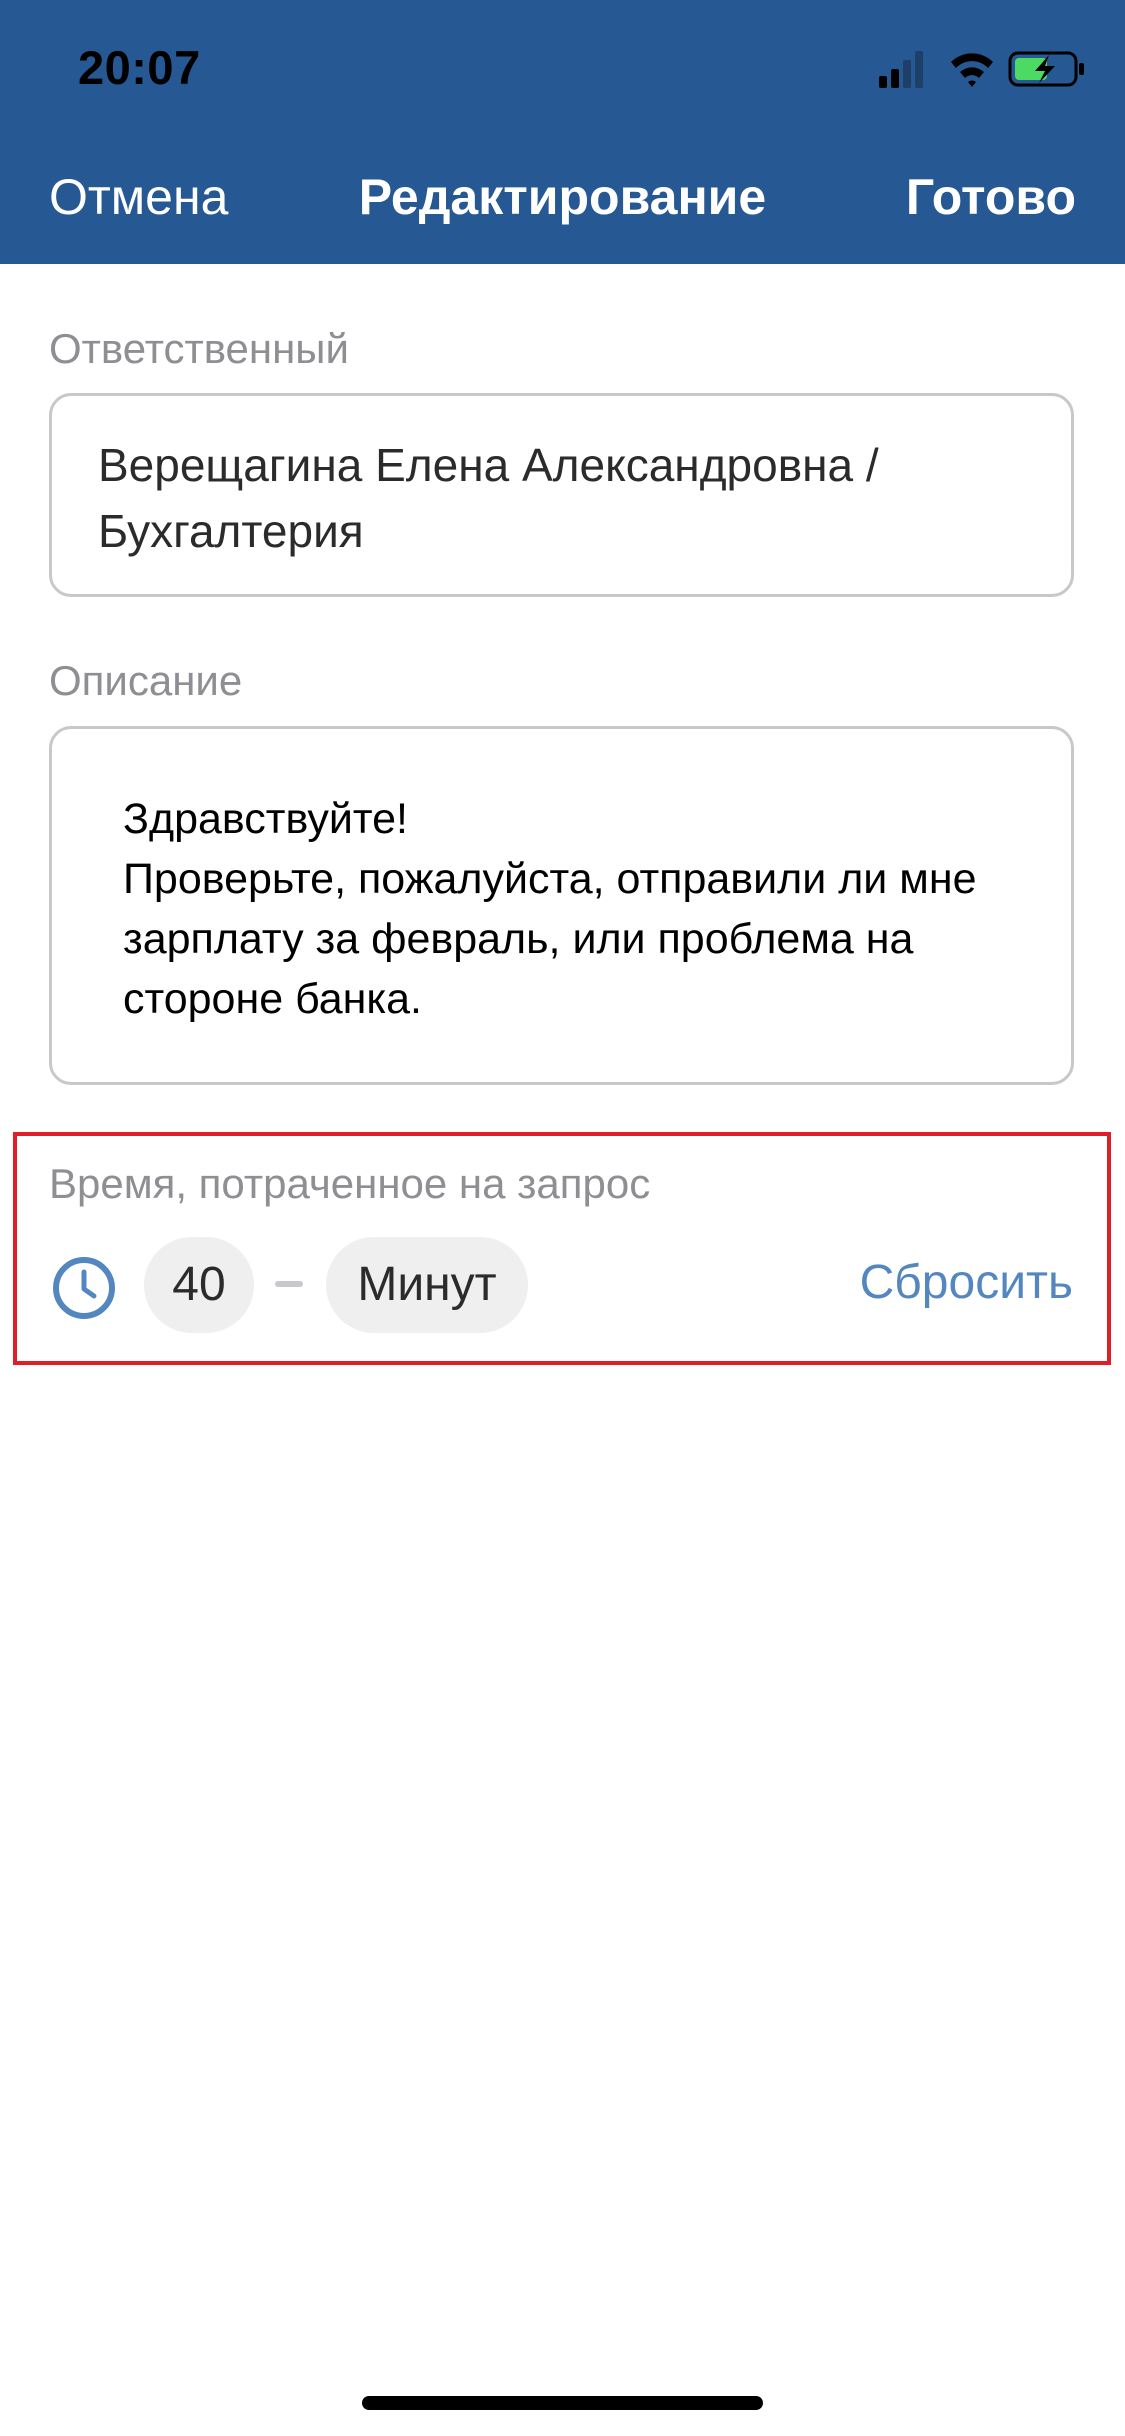 This screenshot has height=2436, width=1125. What do you see at coordinates (199, 1285) in the screenshot?
I see `time-value-picker: 40` at bounding box center [199, 1285].